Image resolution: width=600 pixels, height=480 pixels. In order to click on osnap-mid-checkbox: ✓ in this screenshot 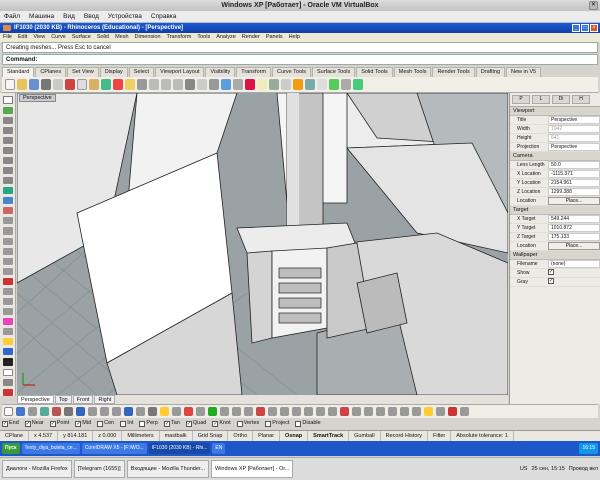, I will do `click(78, 423)`.